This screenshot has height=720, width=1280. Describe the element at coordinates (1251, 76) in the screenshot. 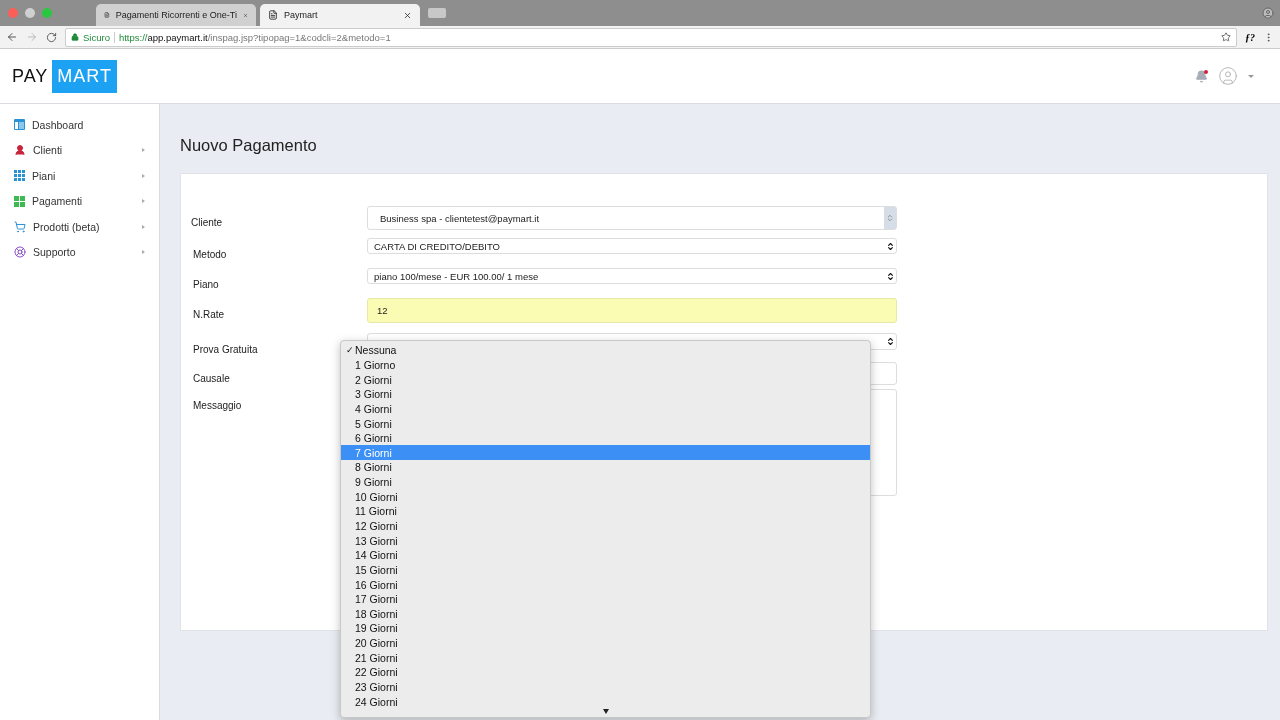

I see `caret-icon` at that location.